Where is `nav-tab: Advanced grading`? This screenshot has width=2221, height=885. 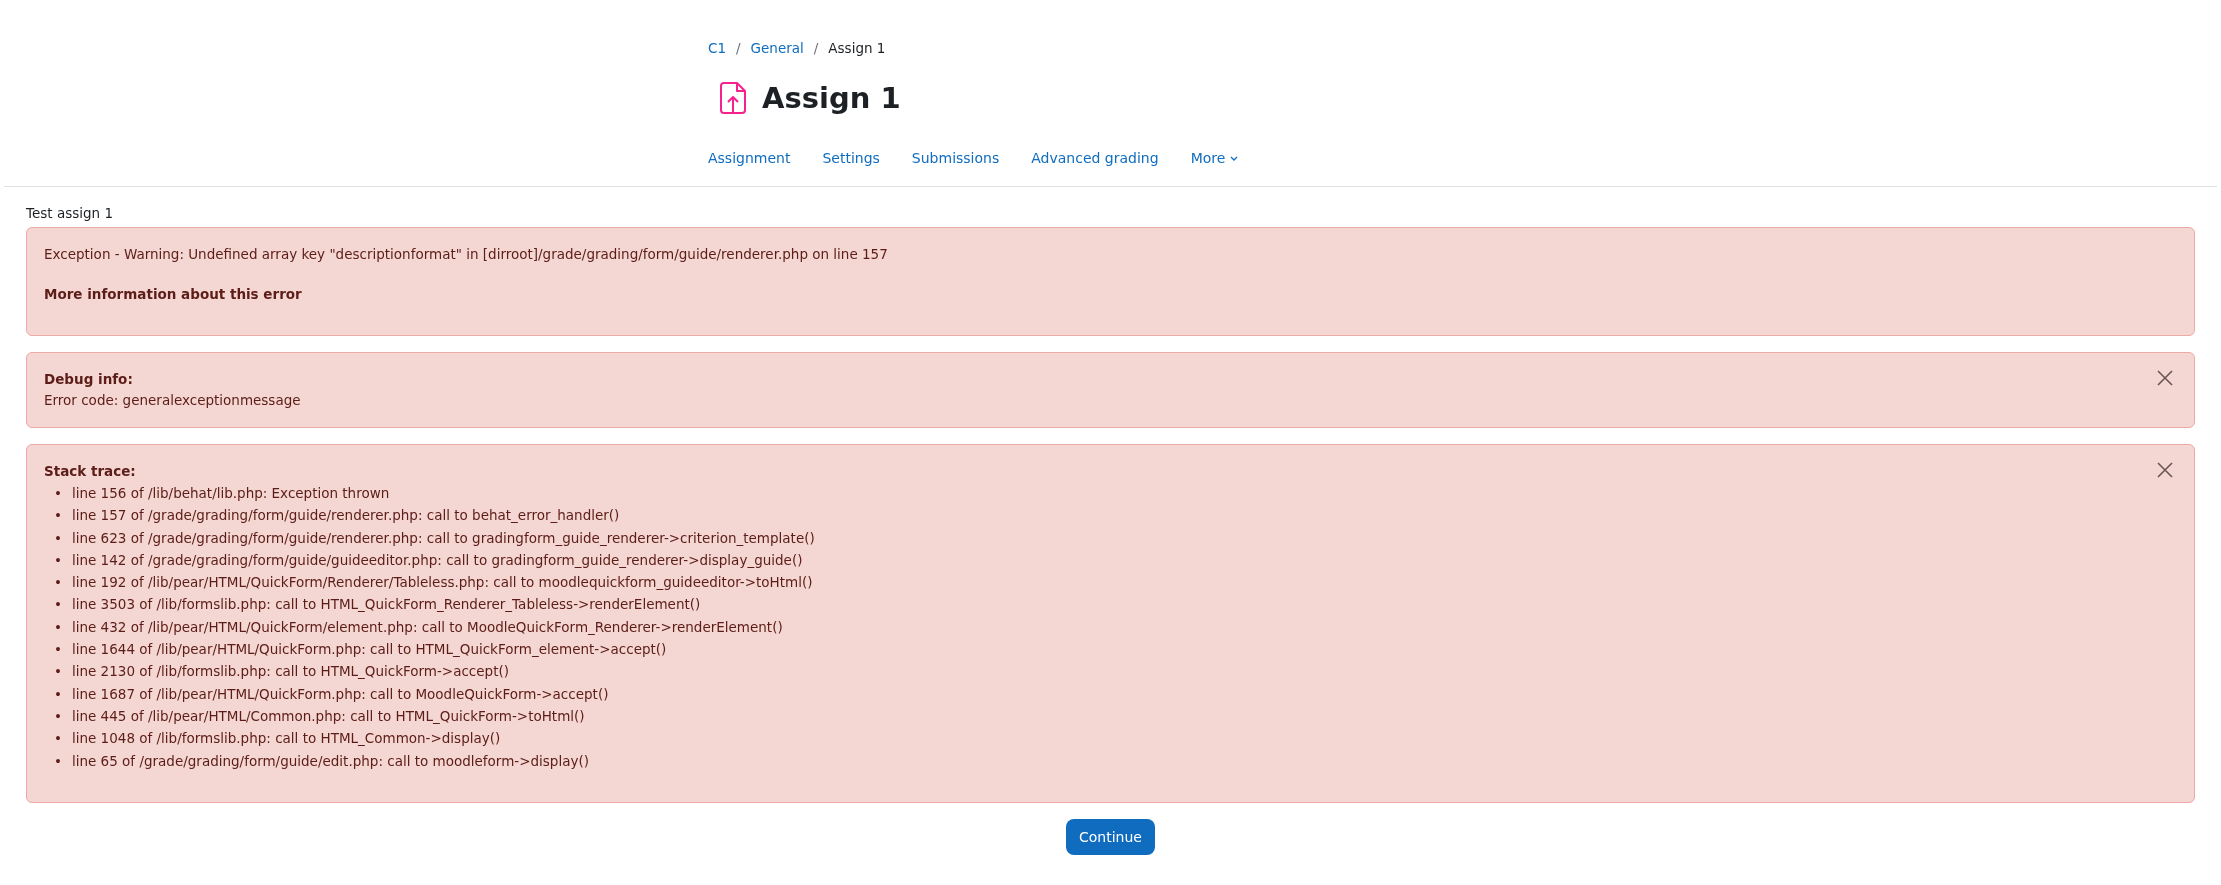 nav-tab: Advanced grading is located at coordinates (1095, 158).